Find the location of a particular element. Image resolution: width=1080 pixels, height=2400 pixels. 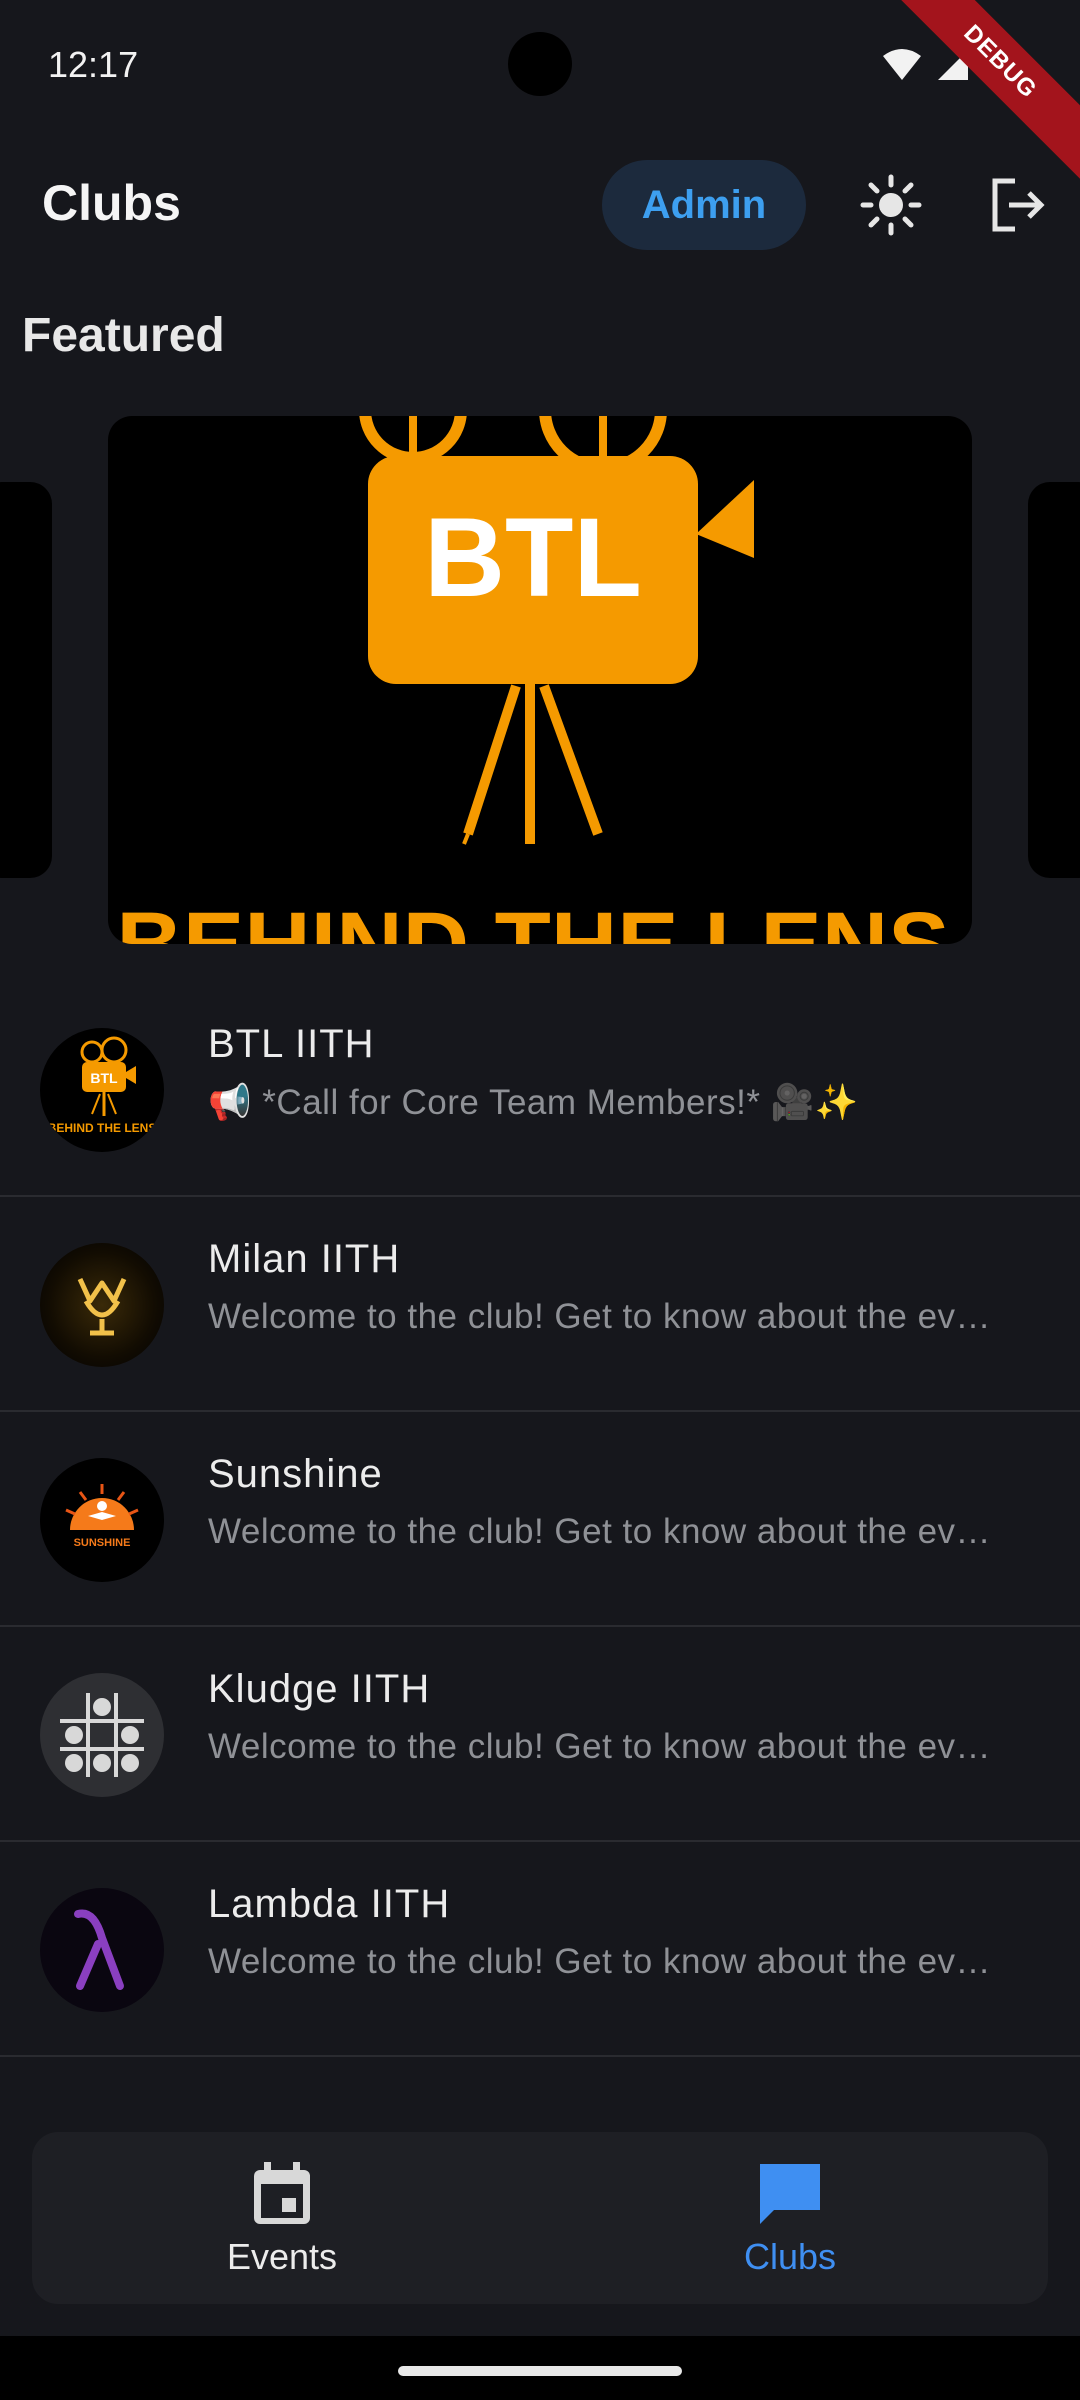

calendar-icon is located at coordinates (282, 2193).